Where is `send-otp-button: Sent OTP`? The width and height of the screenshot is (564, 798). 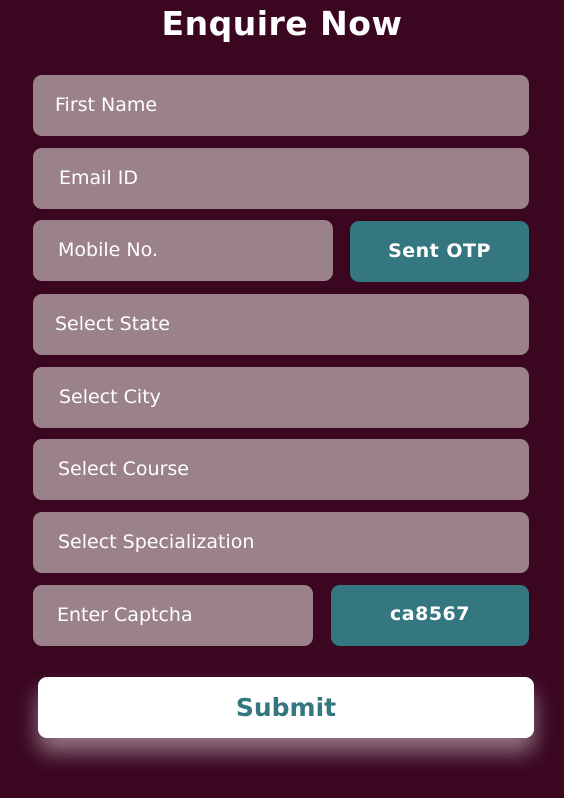
send-otp-button: Sent OTP is located at coordinates (439, 251).